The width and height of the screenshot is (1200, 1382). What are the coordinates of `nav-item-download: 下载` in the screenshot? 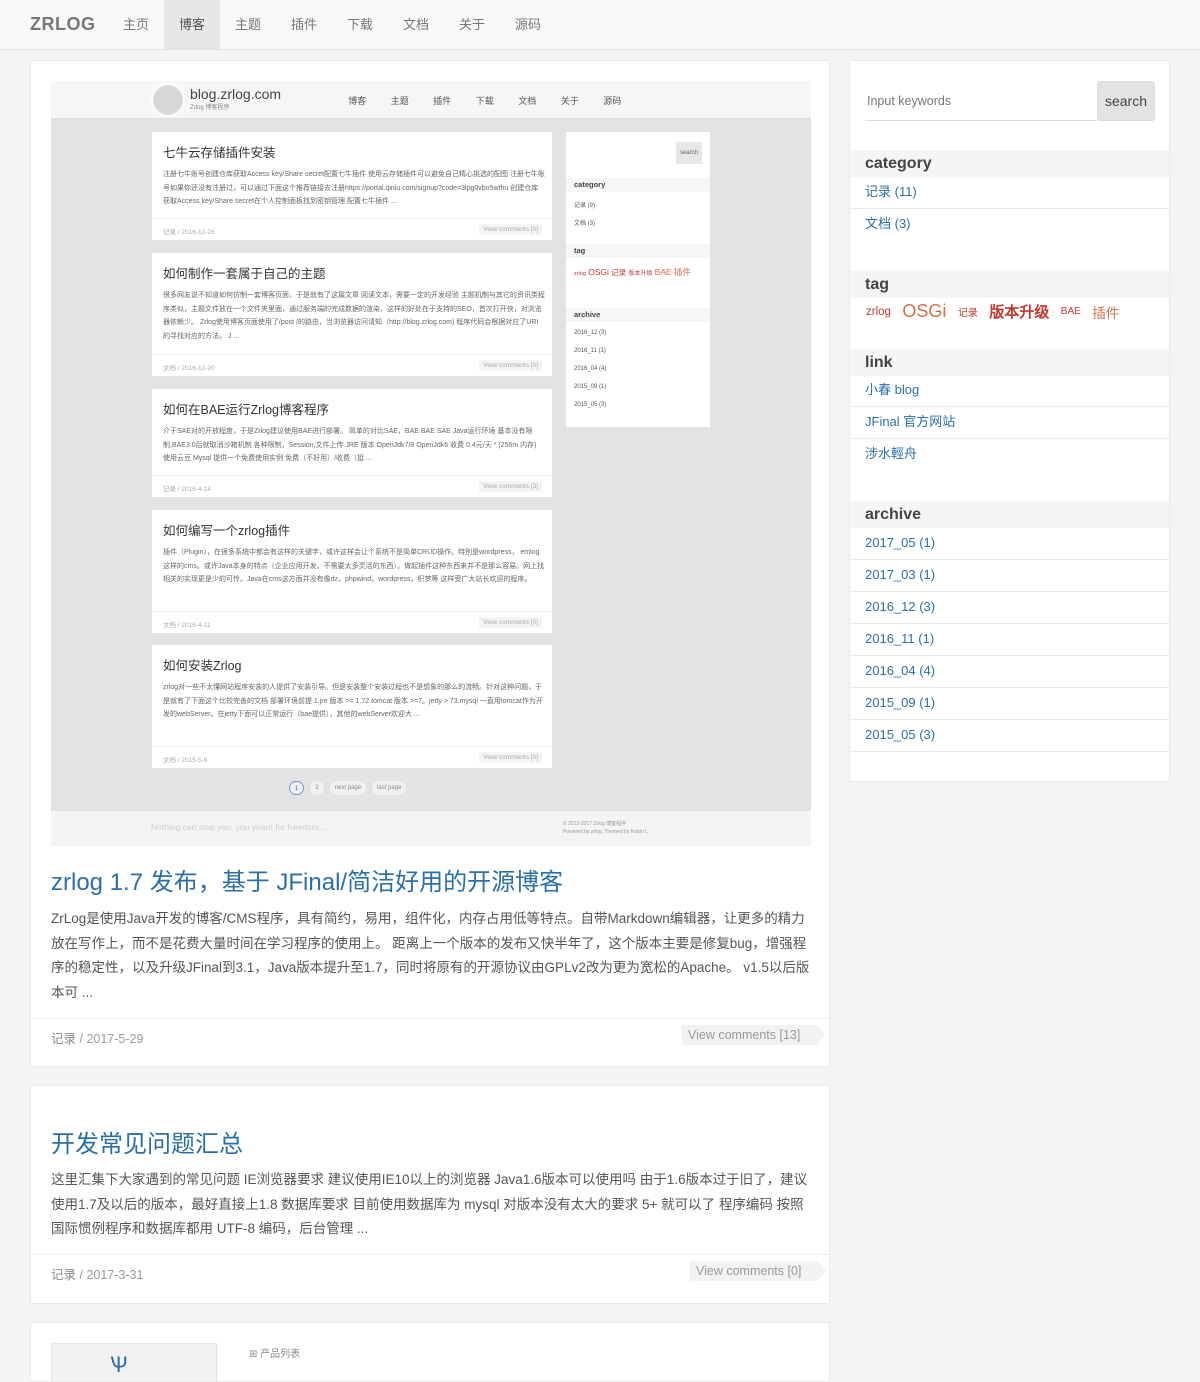 It's located at (360, 24).